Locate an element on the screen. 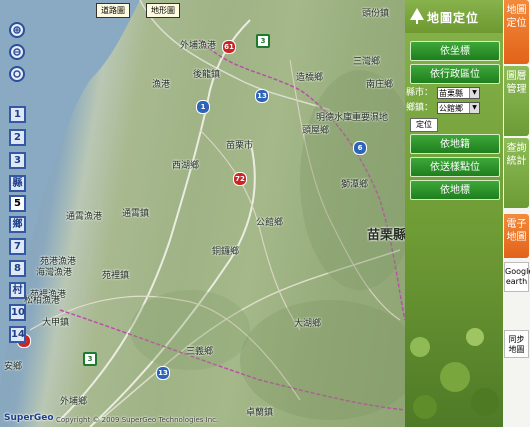  zoom-level-10: 10 is located at coordinates (17, 312).